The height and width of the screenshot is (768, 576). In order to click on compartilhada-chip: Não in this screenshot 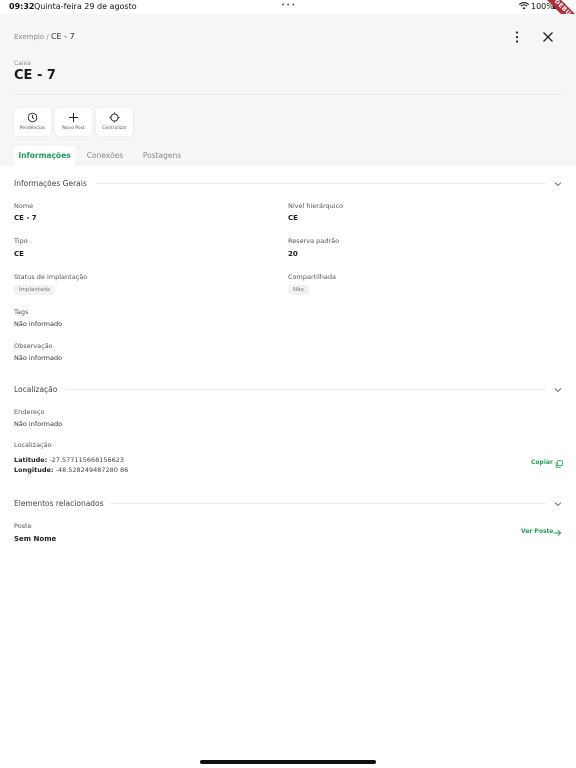, I will do `click(298, 290)`.